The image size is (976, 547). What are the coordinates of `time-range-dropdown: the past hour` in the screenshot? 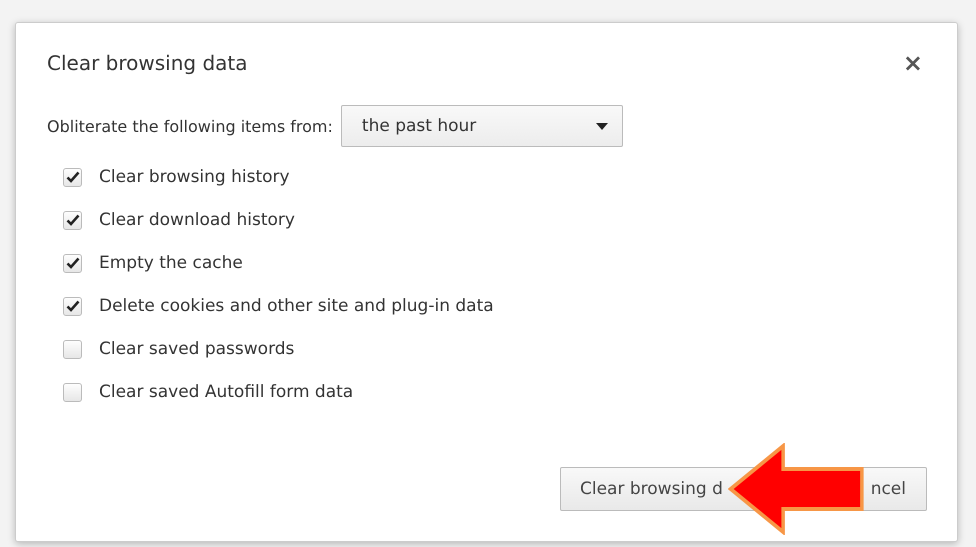 It's located at (481, 126).